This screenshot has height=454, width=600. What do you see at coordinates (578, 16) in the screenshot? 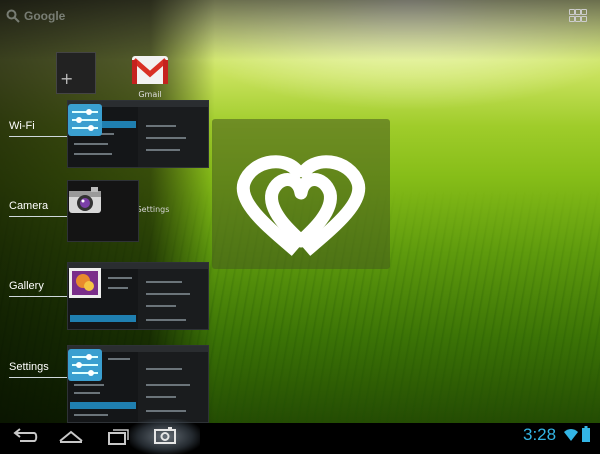
I see `all-apps-button` at bounding box center [578, 16].